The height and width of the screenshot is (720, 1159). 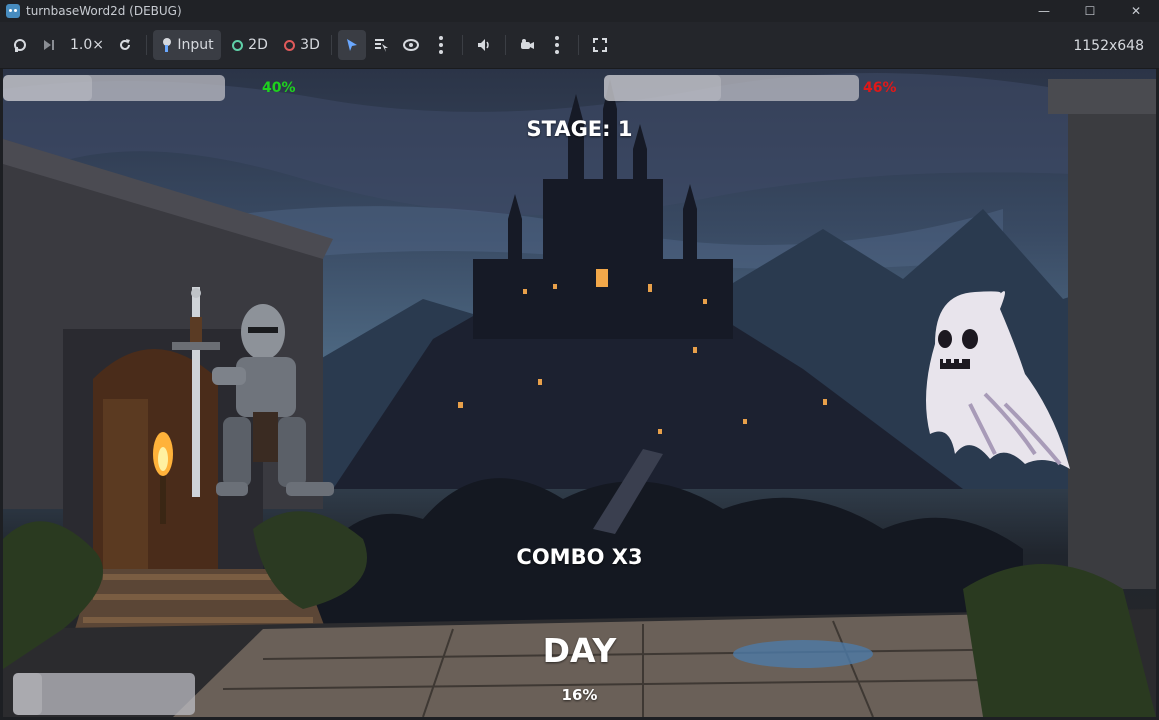 I want to click on list-icon, so click(x=381, y=45).